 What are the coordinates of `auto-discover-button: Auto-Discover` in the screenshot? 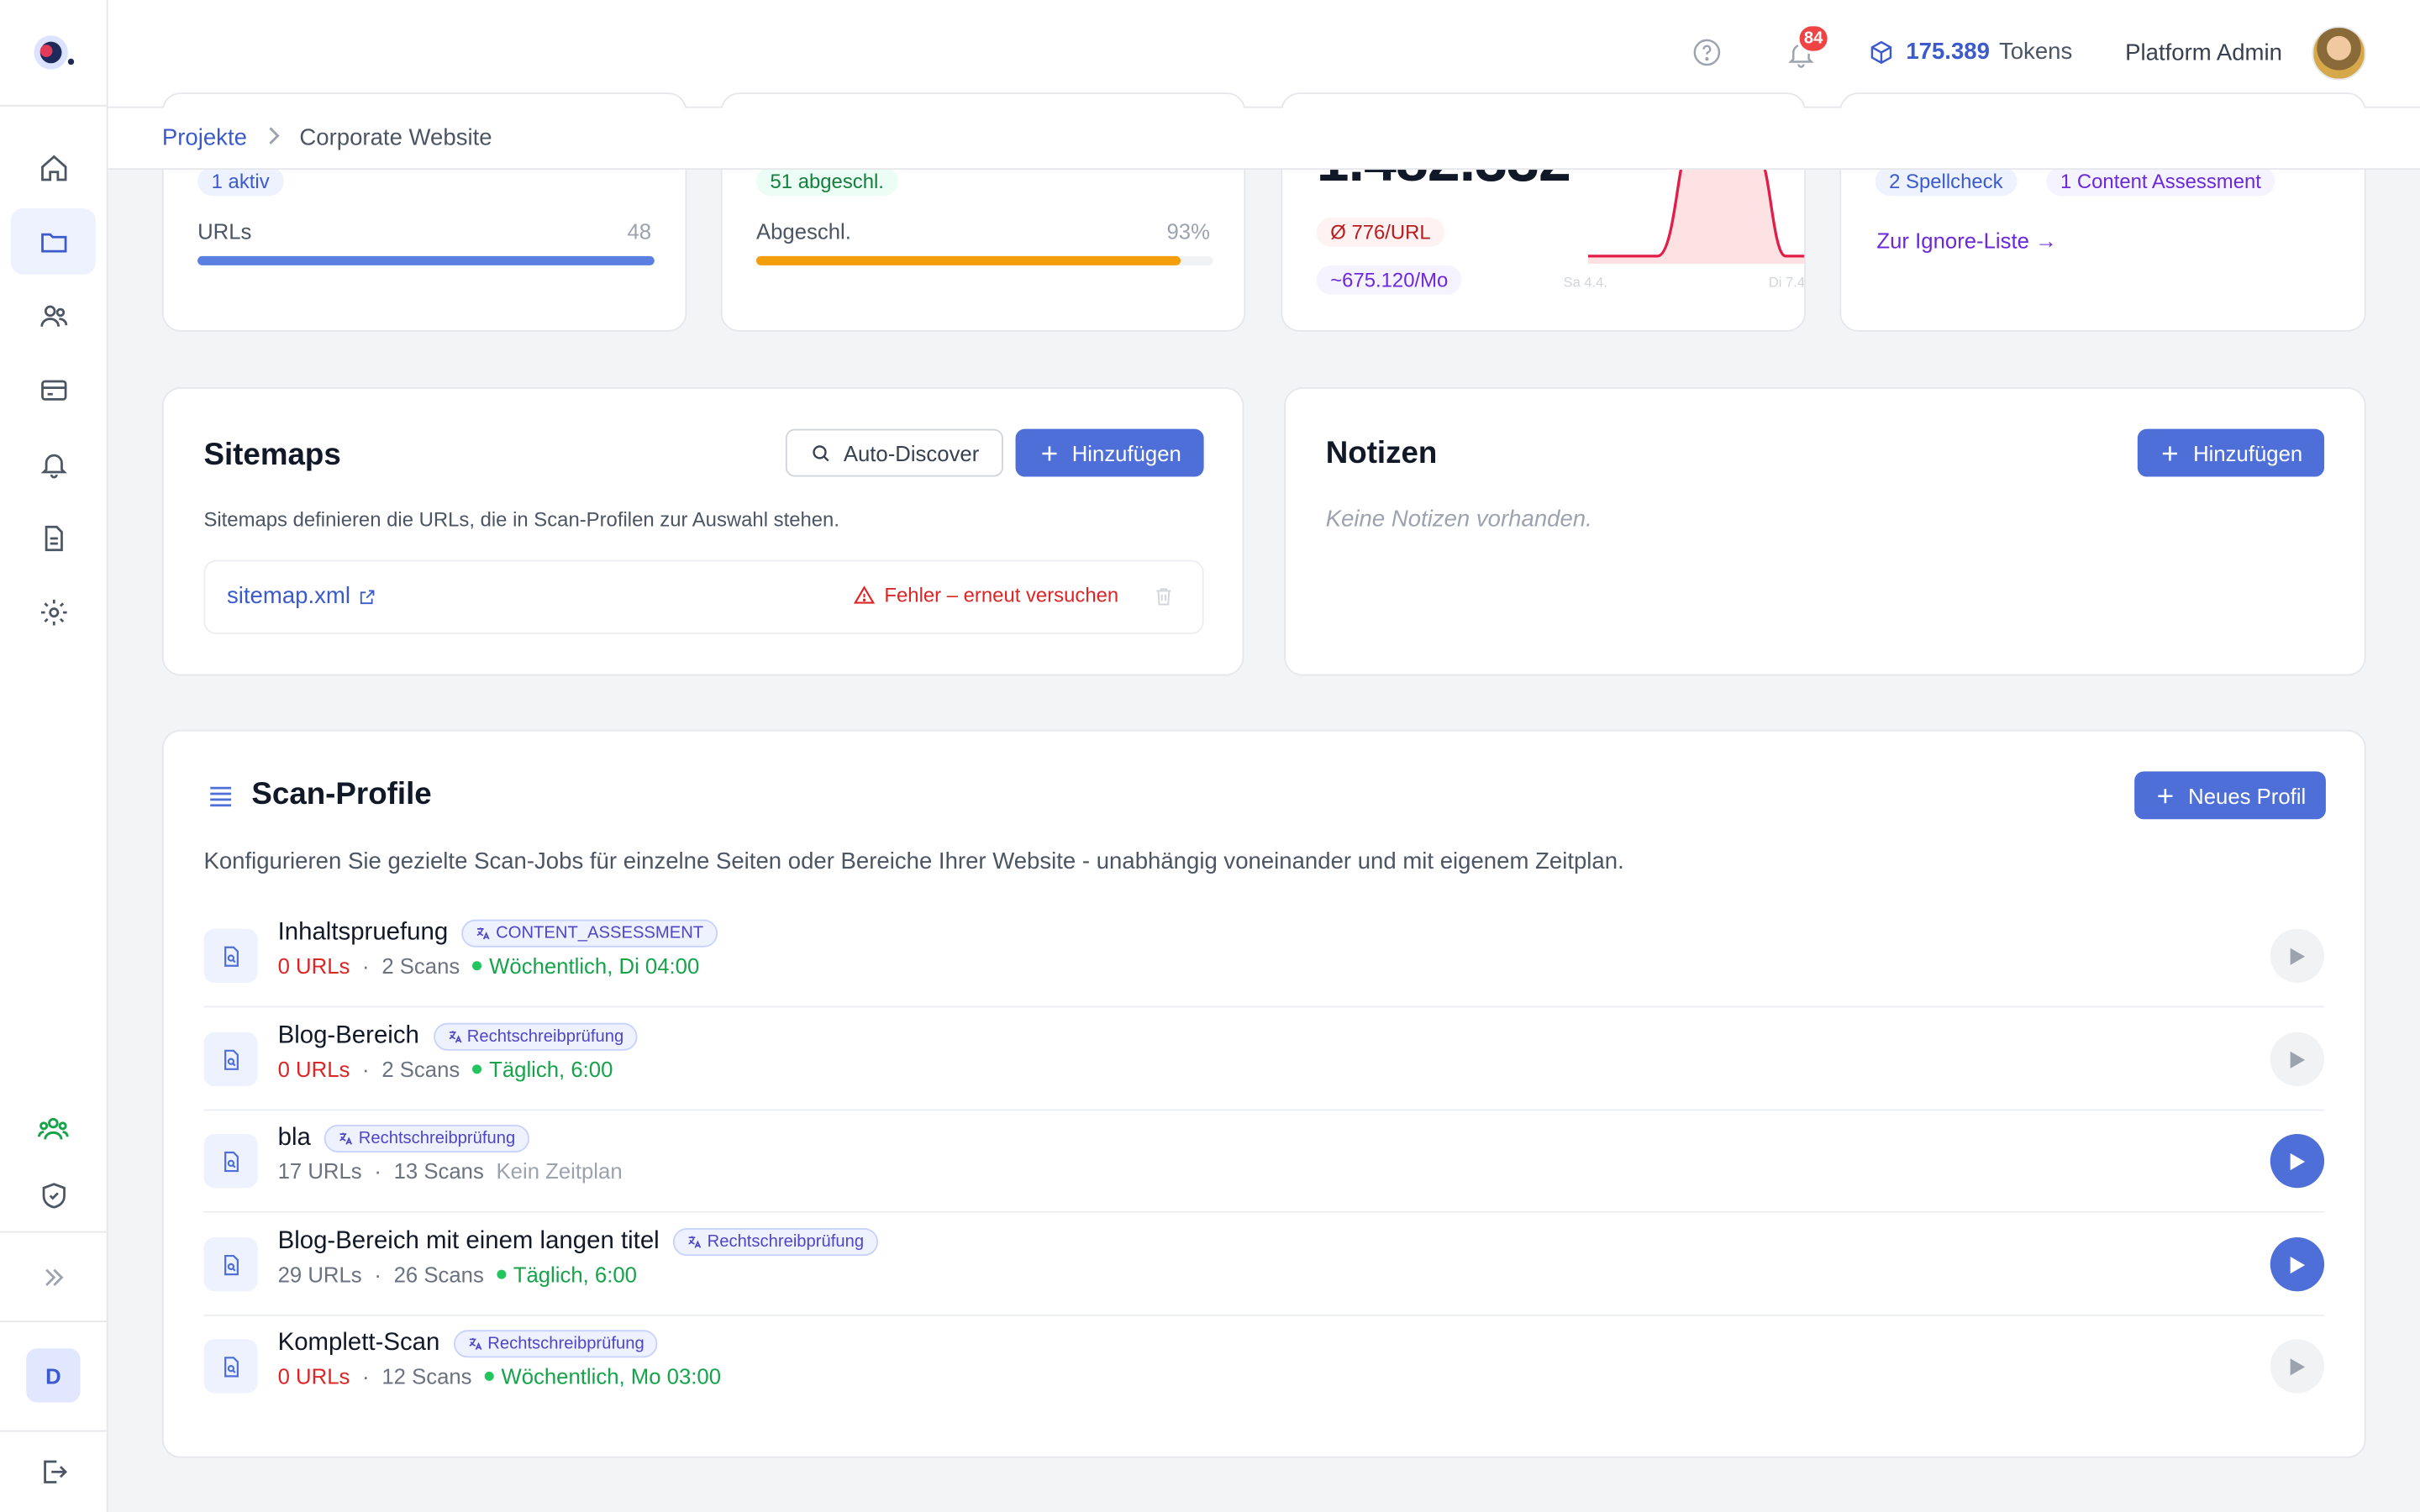 It's located at (894, 452).